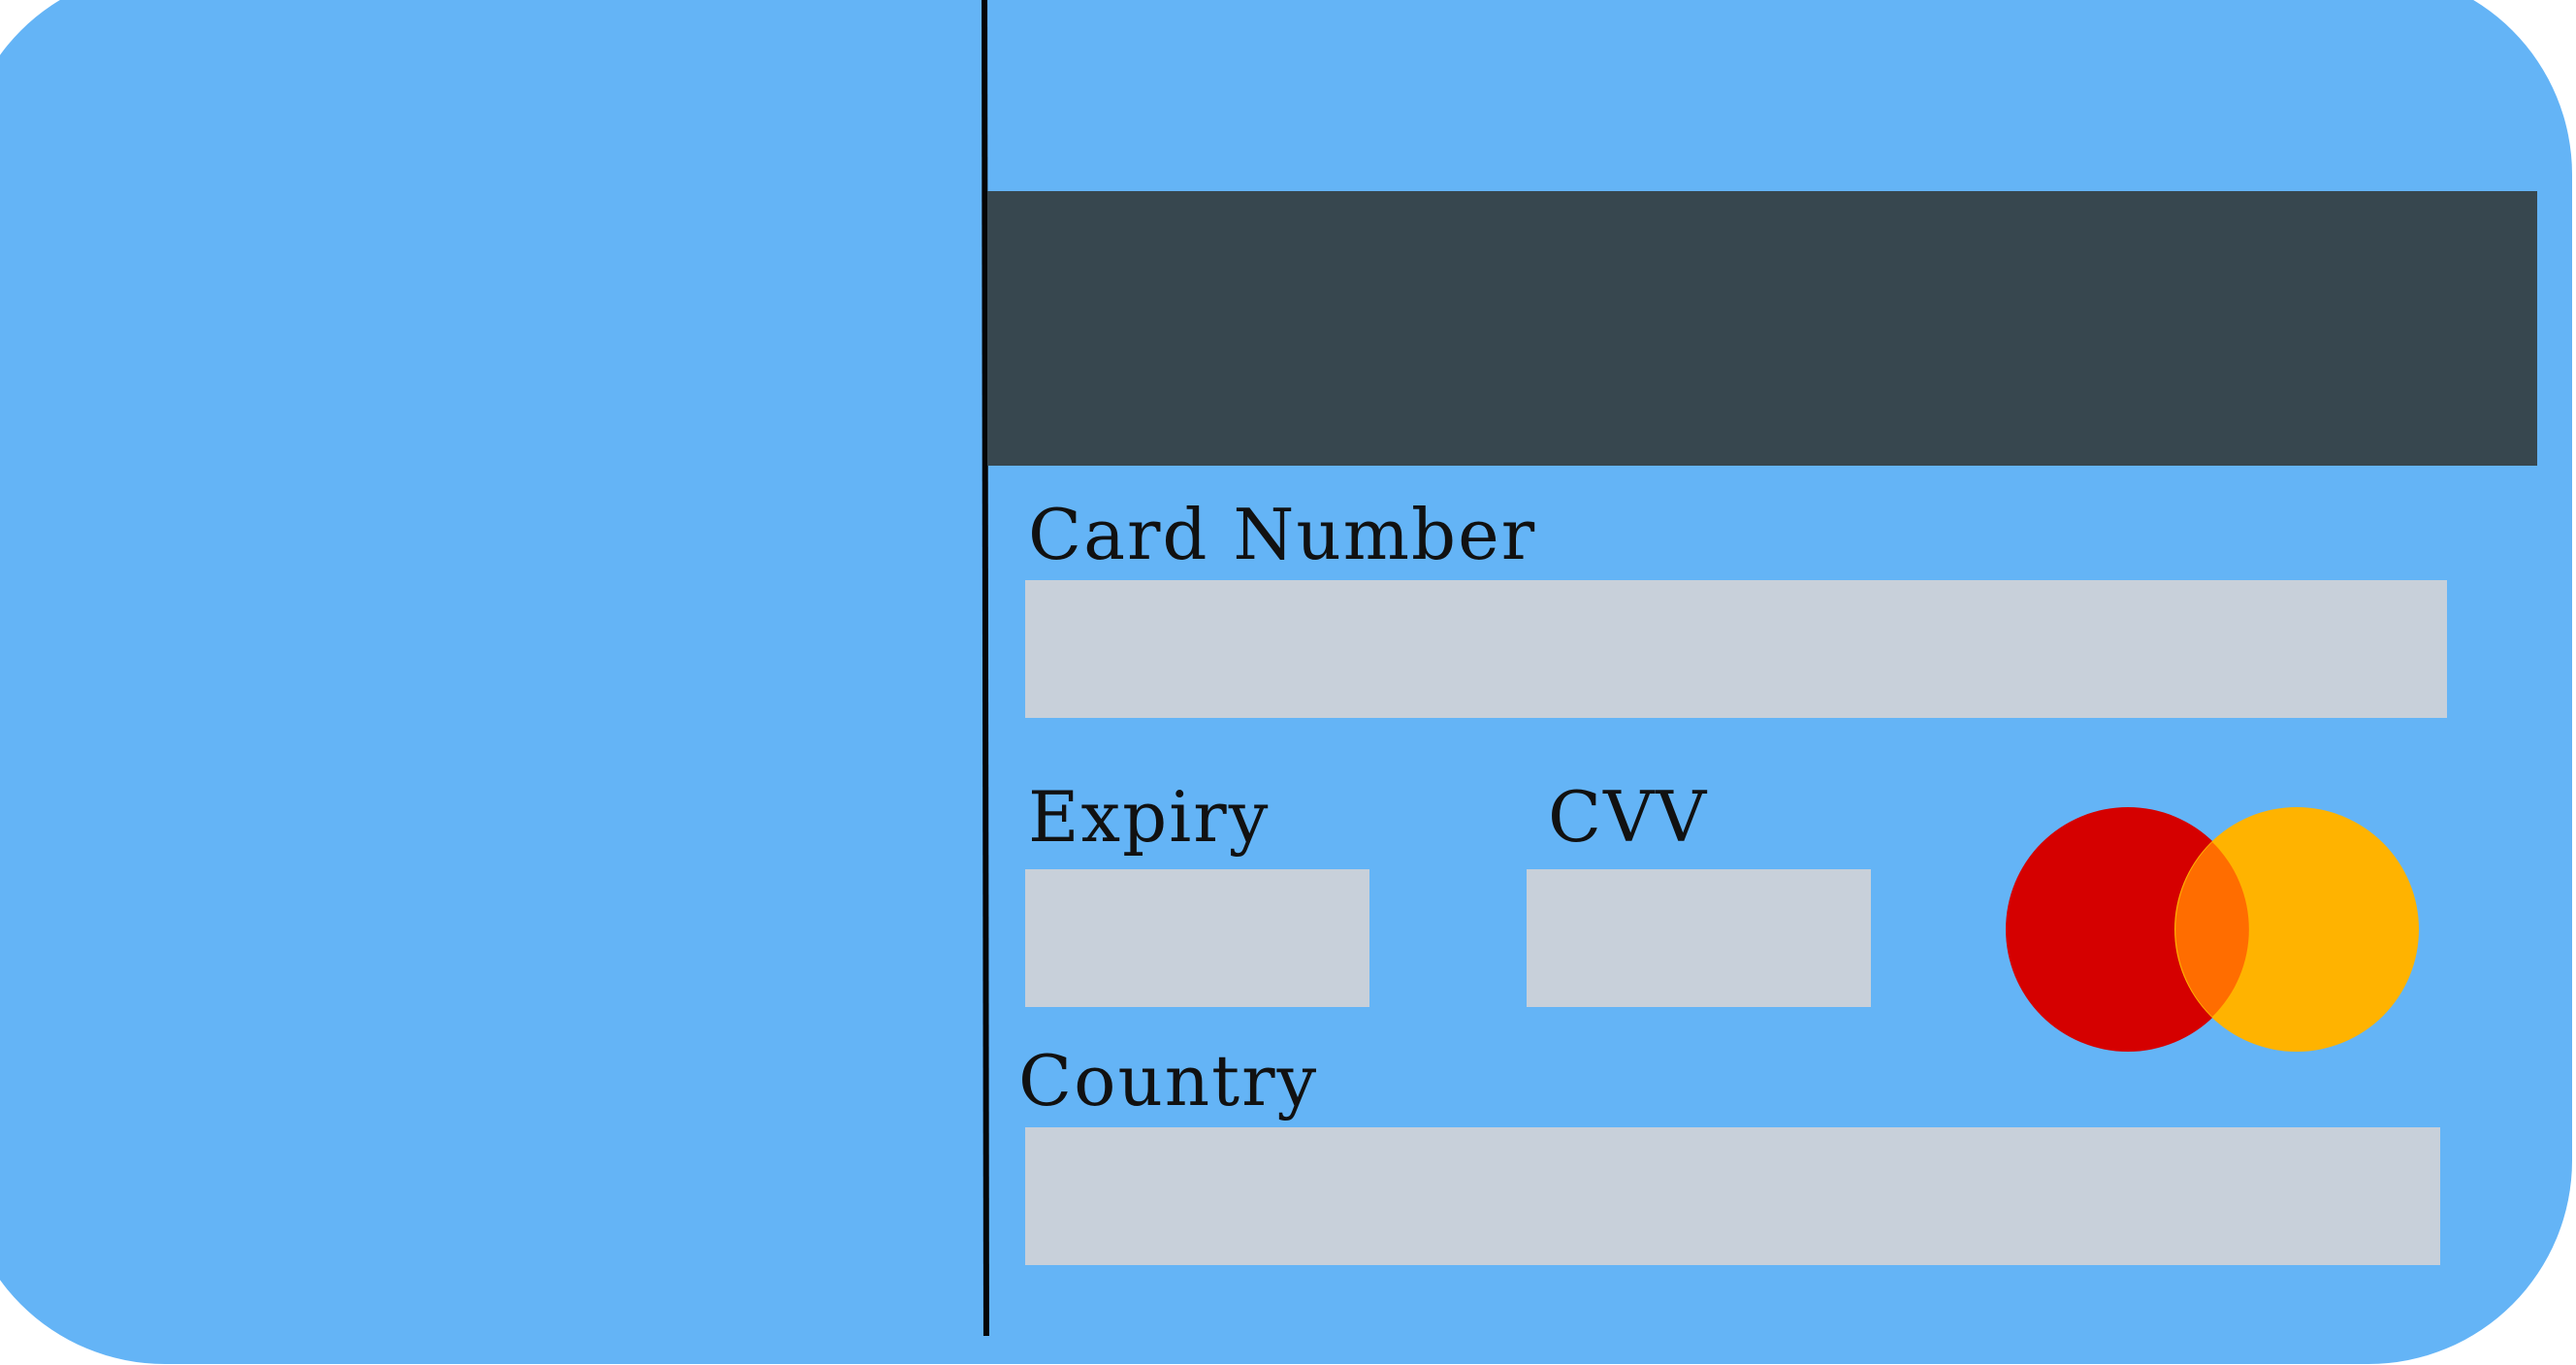 This screenshot has height=1365, width=2576. What do you see at coordinates (1282, 534) in the screenshot?
I see `card-number-label: Card Number` at bounding box center [1282, 534].